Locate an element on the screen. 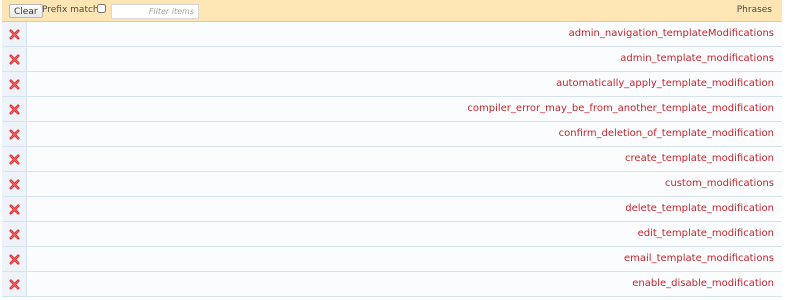 Image resolution: width=790 pixels, height=300 pixels. clear-button: Clear is located at coordinates (26, 11).